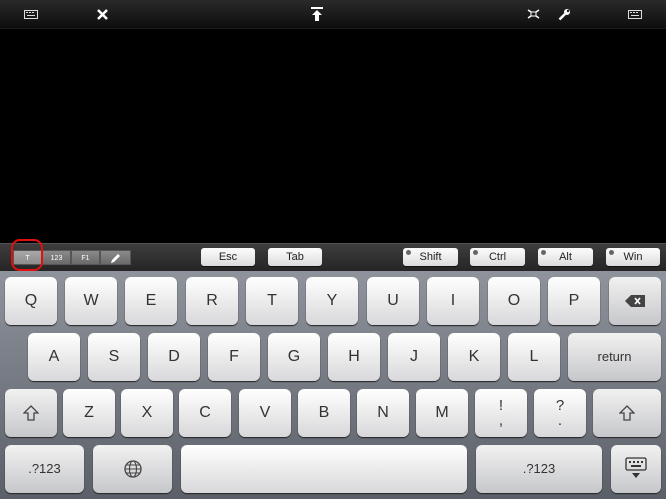 The height and width of the screenshot is (499, 666). Describe the element at coordinates (44, 469) in the screenshot. I see `numbers-key-left: .?123` at that location.